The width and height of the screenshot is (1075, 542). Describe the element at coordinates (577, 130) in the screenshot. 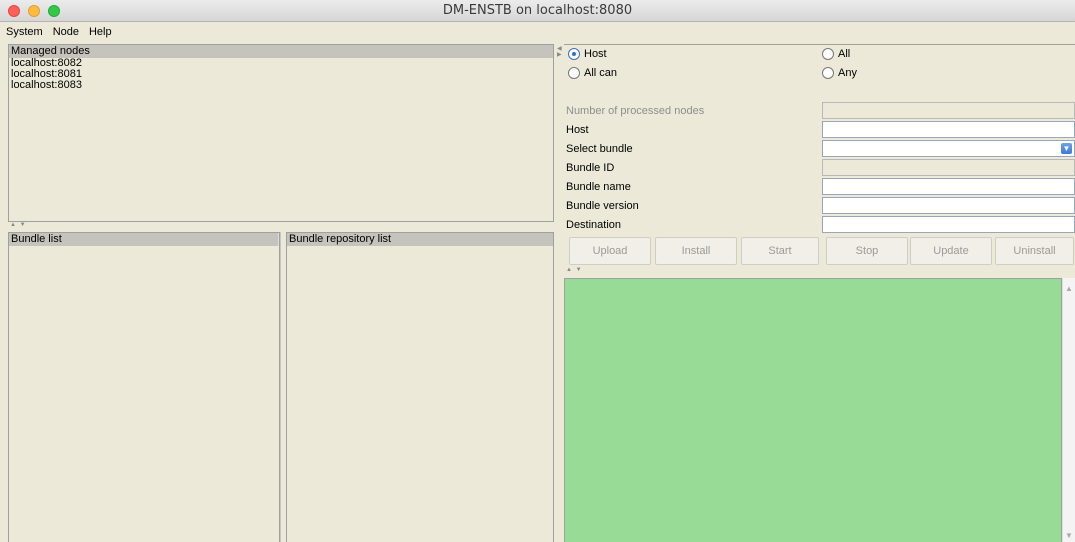

I see `host-label: Host` at that location.